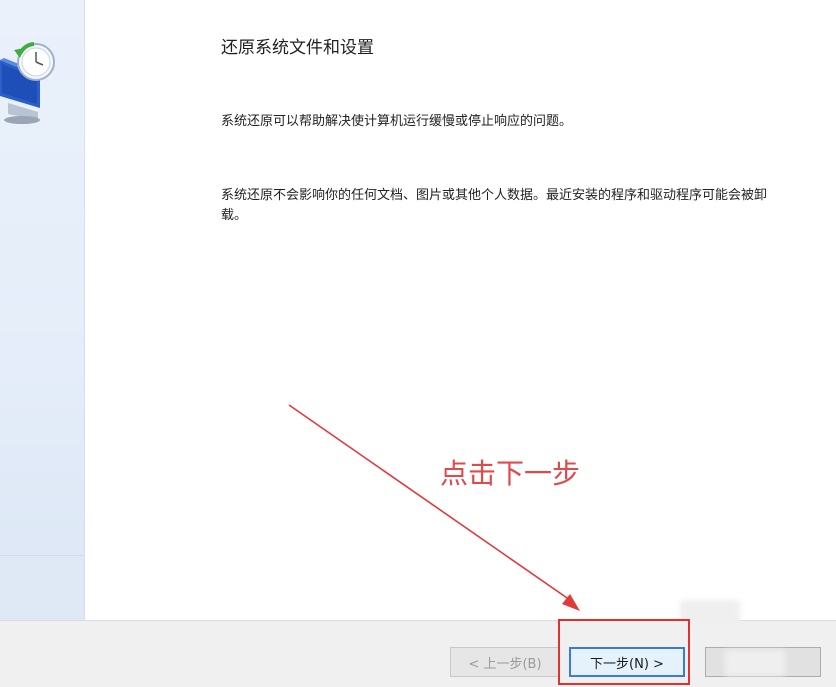  I want to click on system-restore-icon, so click(27, 83).